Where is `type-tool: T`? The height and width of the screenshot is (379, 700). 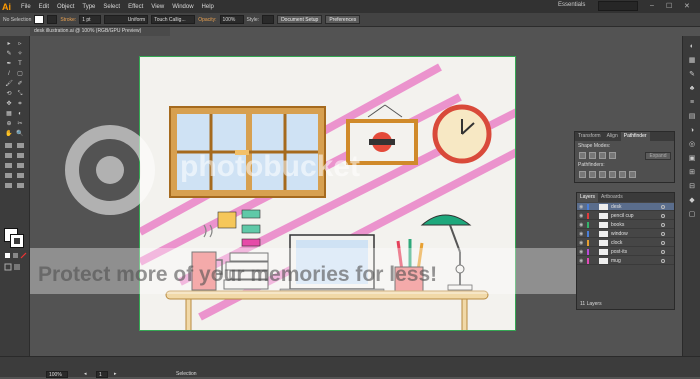
type-tool: T is located at coordinates (20, 64).